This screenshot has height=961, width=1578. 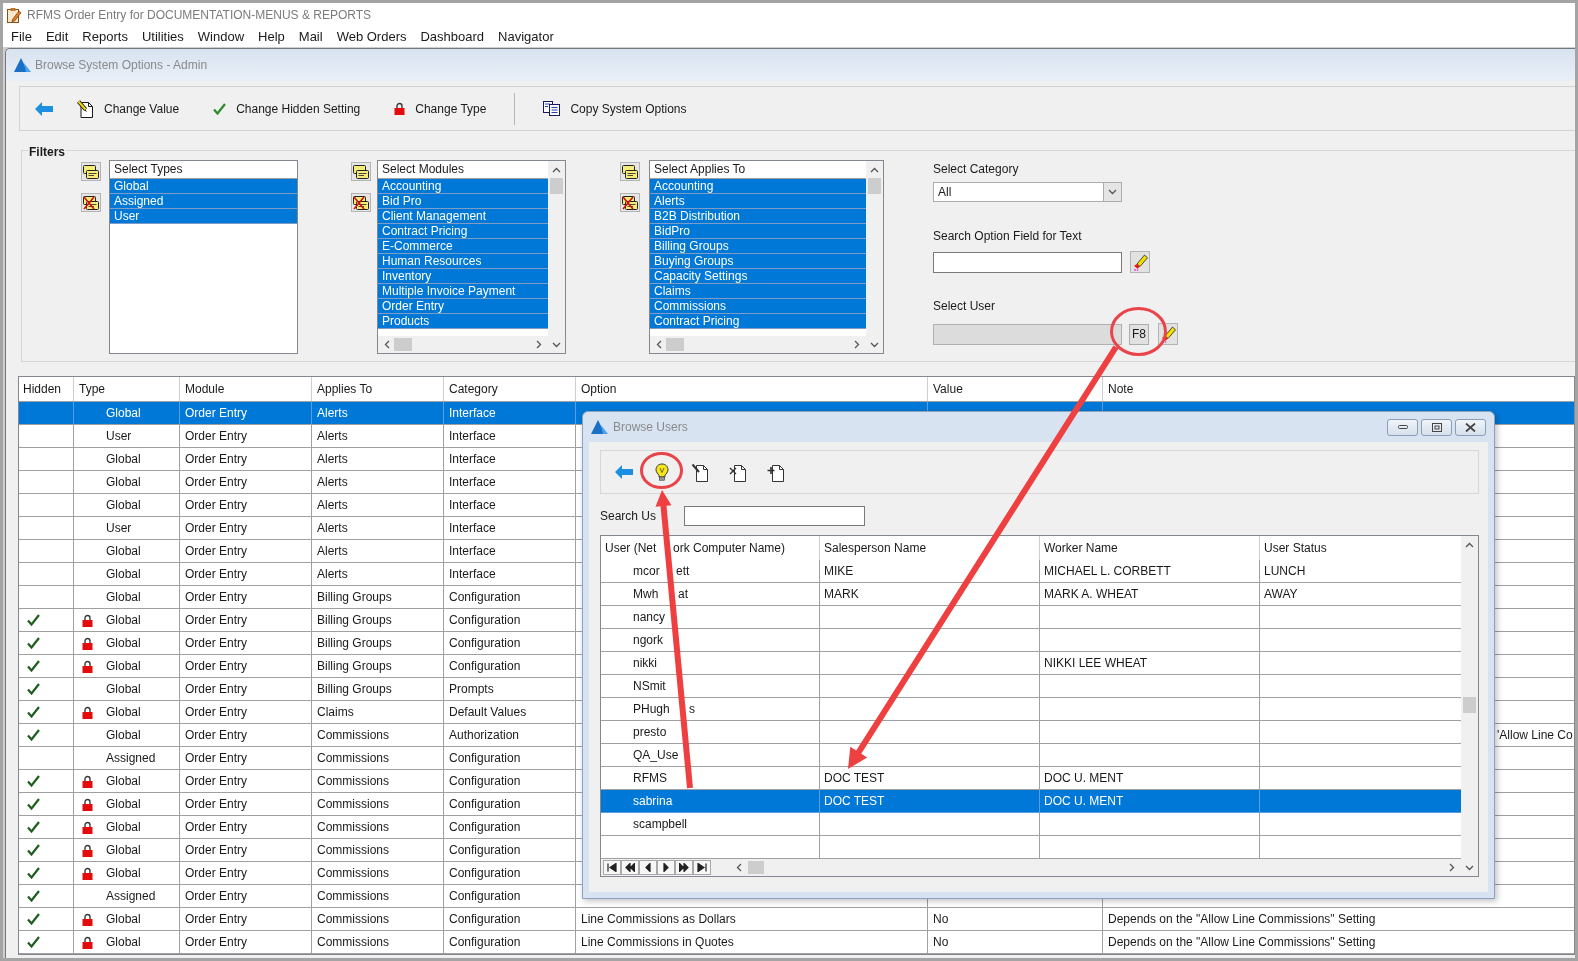 What do you see at coordinates (484, 735) in the screenshot?
I see `cell-text: Authorization` at bounding box center [484, 735].